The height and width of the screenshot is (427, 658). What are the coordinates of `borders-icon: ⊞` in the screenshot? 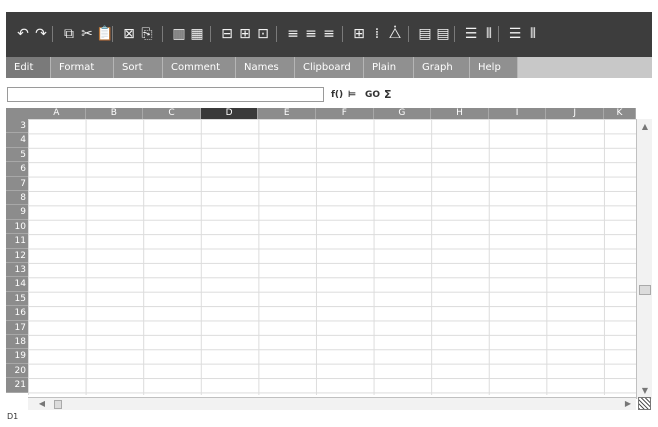 It's located at (359, 34).